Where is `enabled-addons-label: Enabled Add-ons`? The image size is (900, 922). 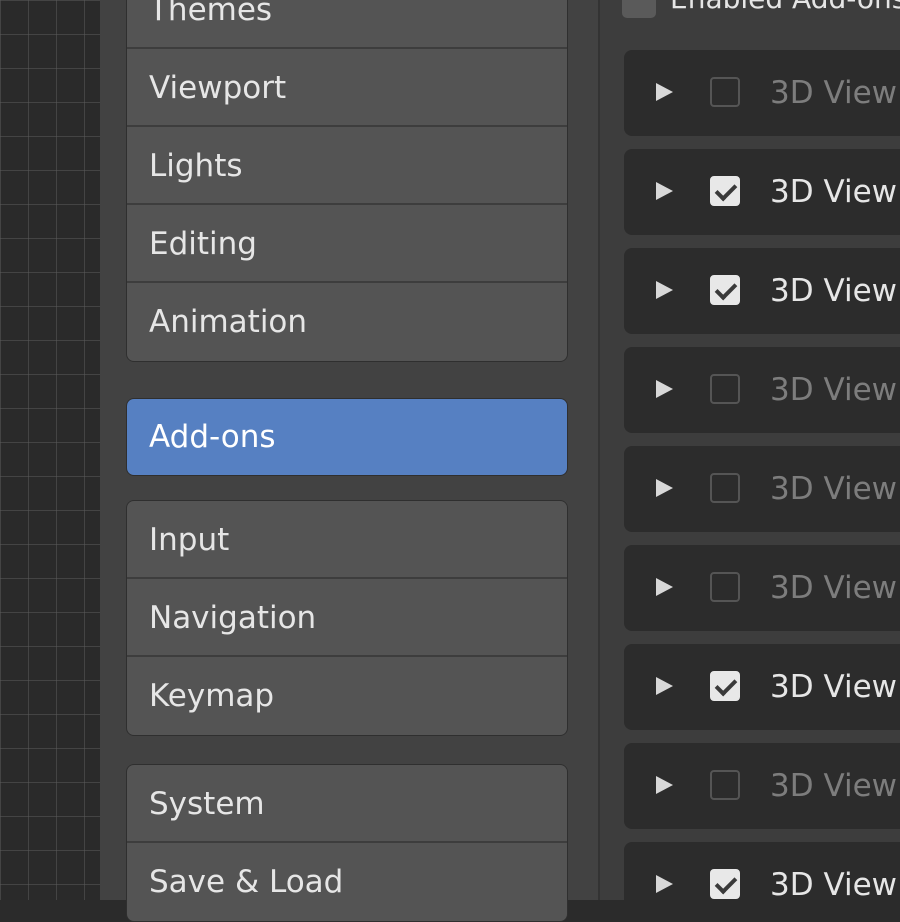
enabled-addons-label: Enabled Add-ons is located at coordinates (785, 8).